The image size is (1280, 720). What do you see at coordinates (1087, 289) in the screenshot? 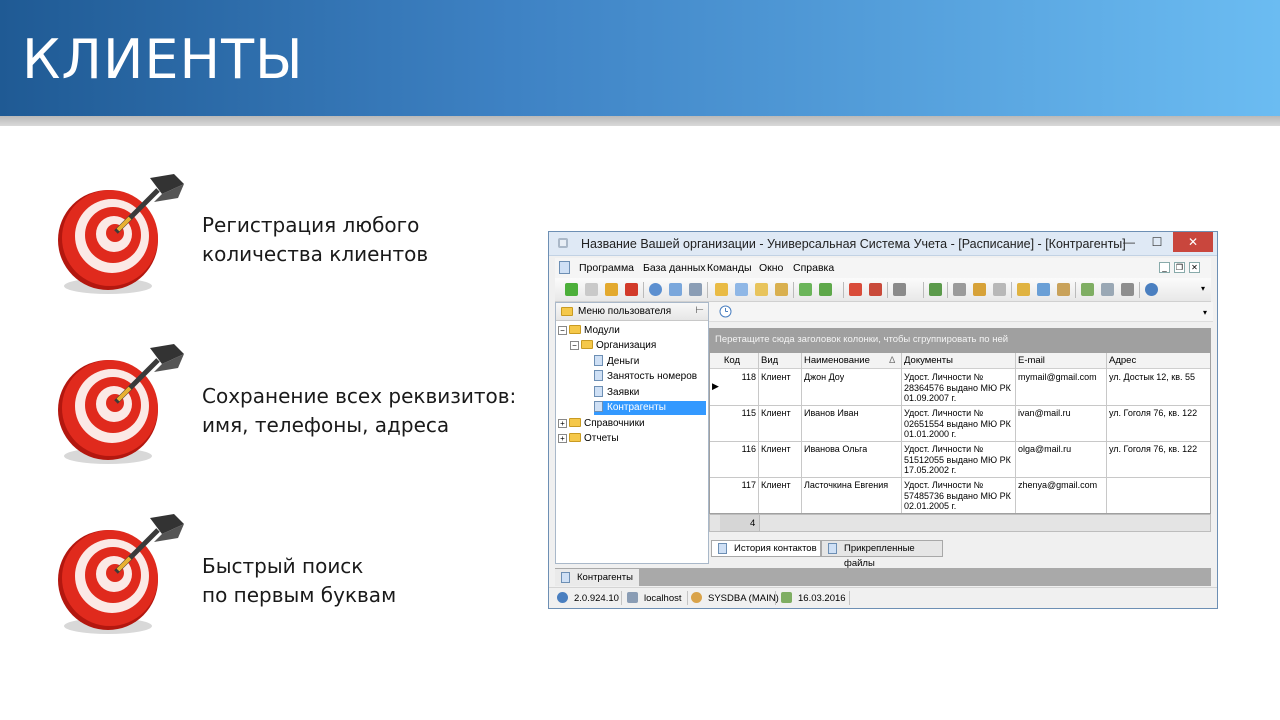
I see `table-icon` at bounding box center [1087, 289].